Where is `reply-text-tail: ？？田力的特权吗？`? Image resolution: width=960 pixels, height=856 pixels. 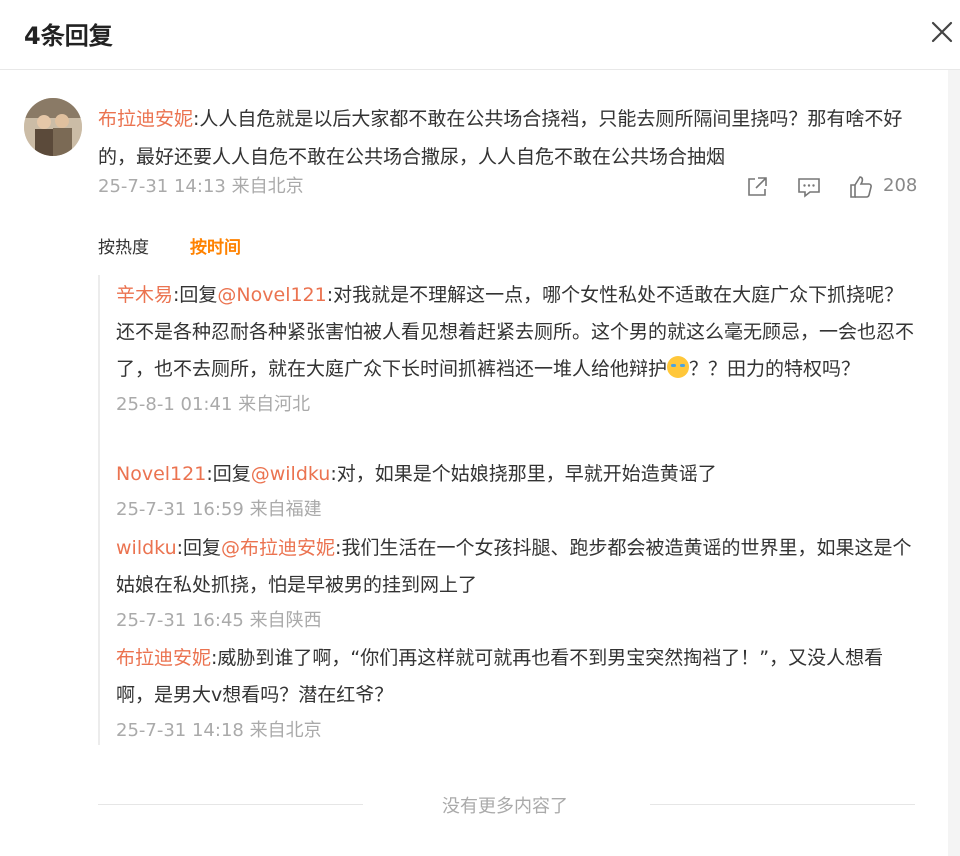
reply-text-tail: ？？田力的特权吗？ is located at coordinates (775, 369).